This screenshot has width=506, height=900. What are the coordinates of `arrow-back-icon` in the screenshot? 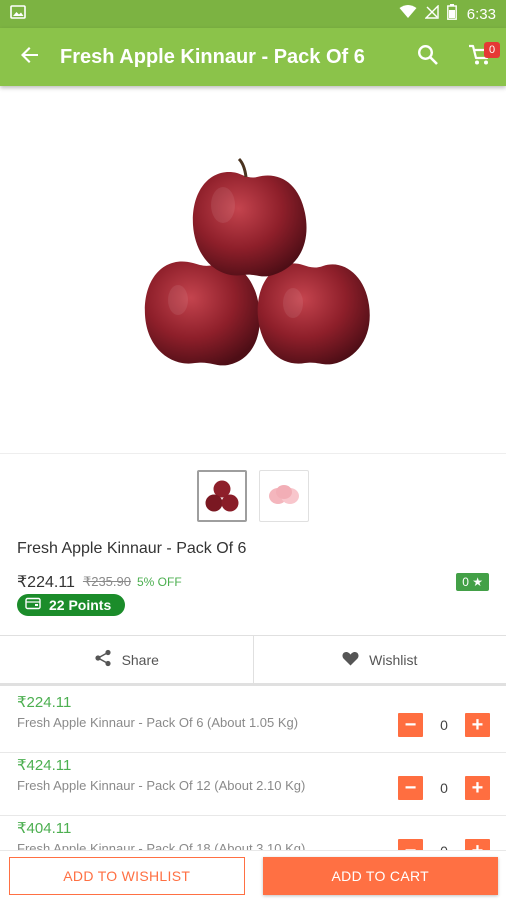 It's located at (30, 57).